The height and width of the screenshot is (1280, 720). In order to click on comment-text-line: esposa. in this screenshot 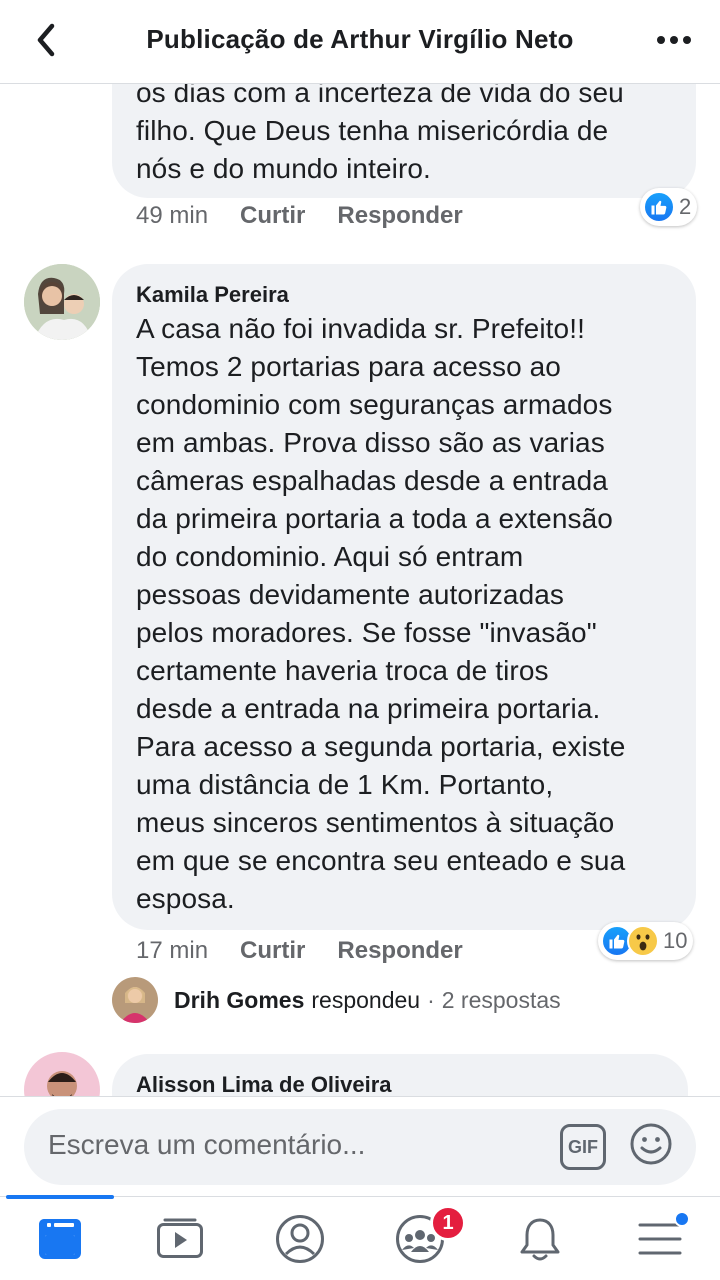, I will do `click(185, 898)`.